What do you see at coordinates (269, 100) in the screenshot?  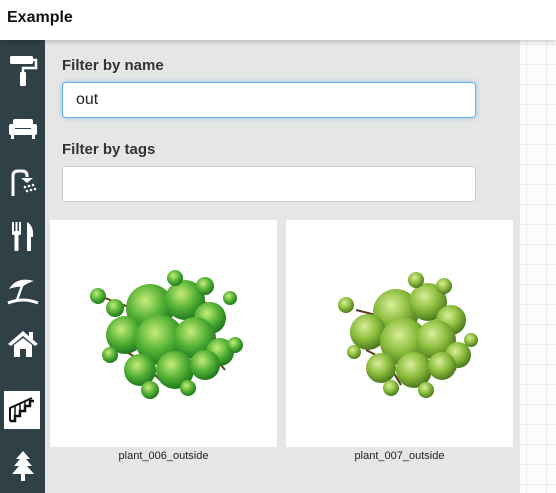 I see `filter-name-input` at bounding box center [269, 100].